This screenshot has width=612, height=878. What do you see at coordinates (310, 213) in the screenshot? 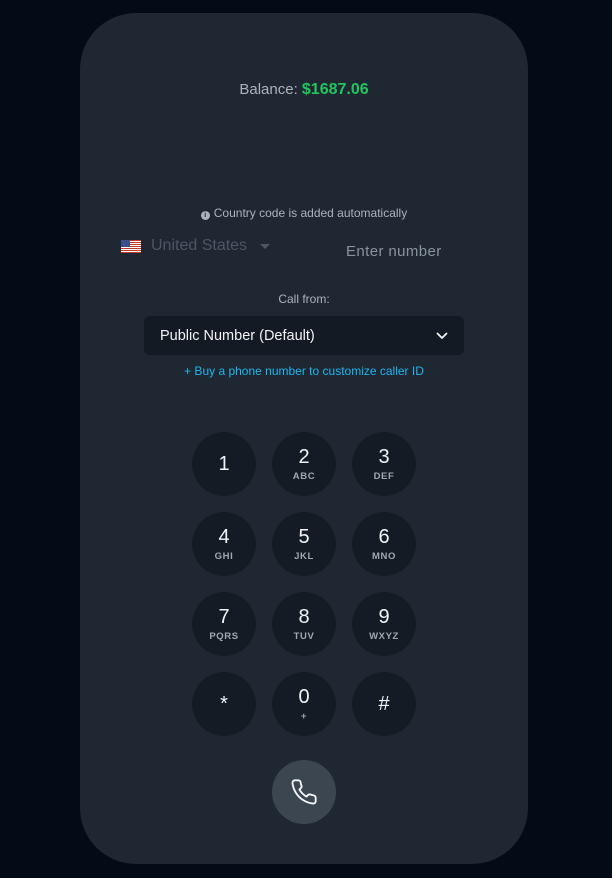
I see `notice-text: Country code is added automatically` at bounding box center [310, 213].